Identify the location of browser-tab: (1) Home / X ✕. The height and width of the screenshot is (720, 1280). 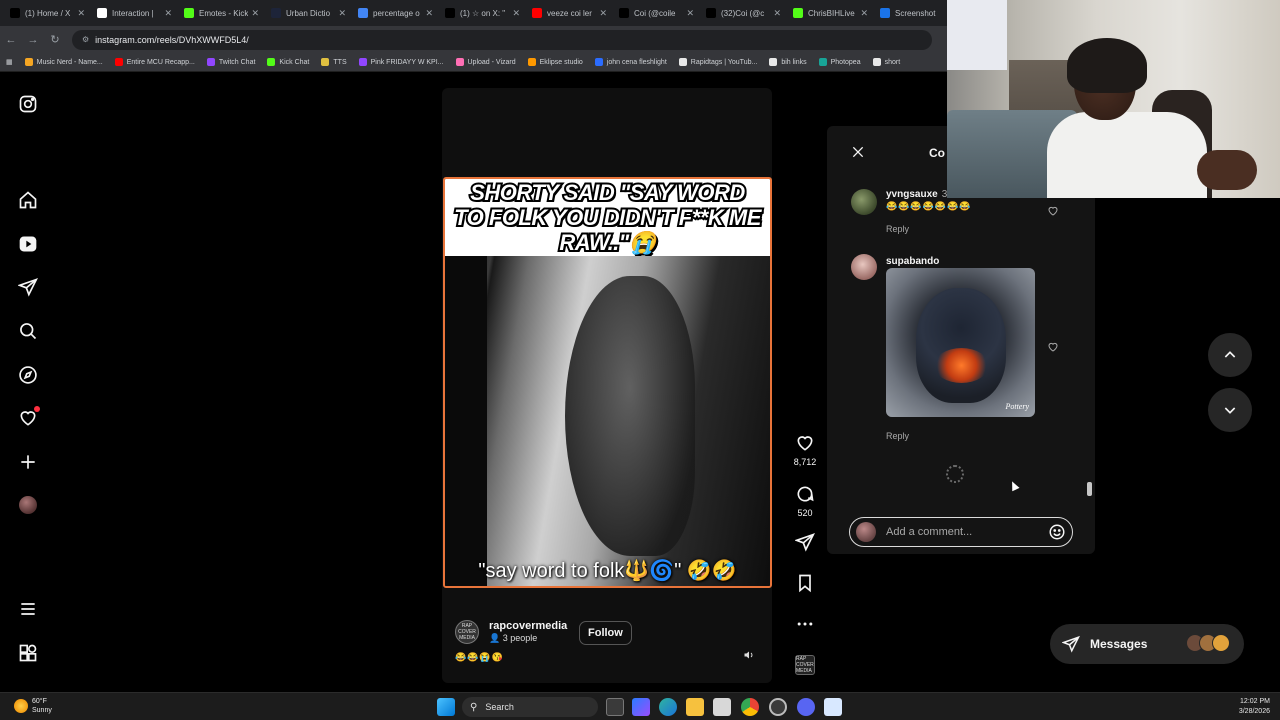
(47, 13).